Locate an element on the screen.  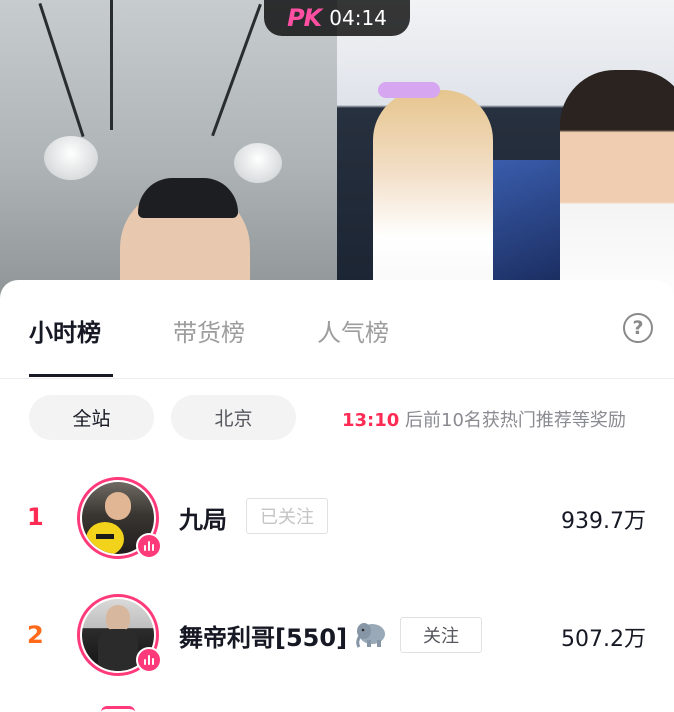
rank-row: 2 舞帝利哥[550] 关注 507.2万 is located at coordinates (337, 634).